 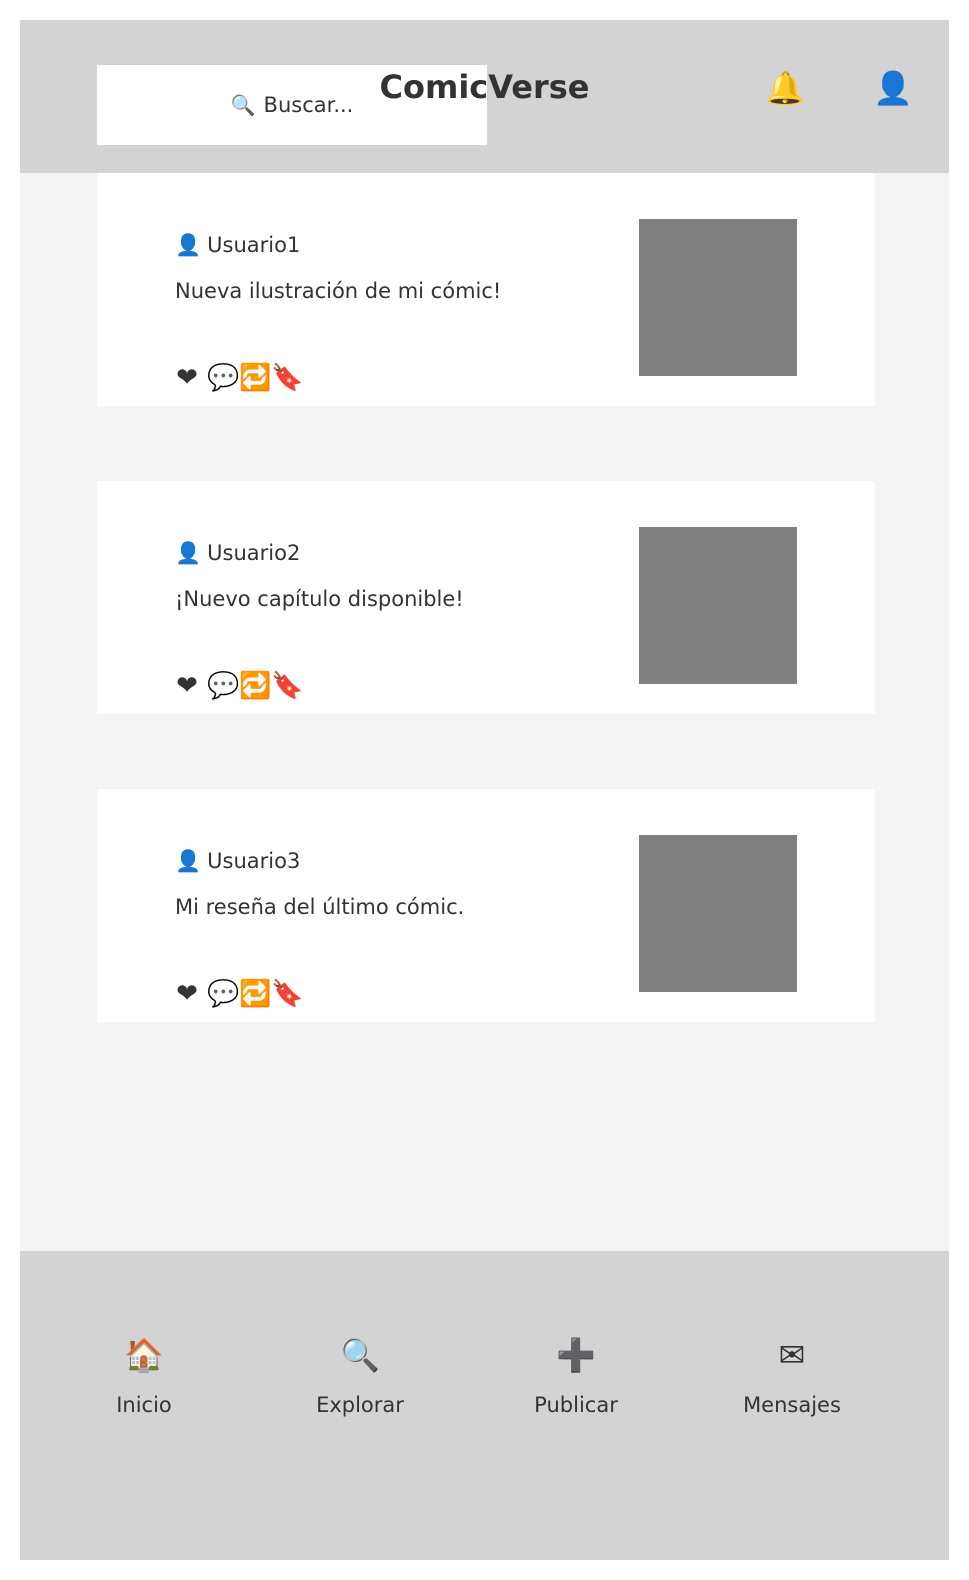 What do you see at coordinates (576, 1391) in the screenshot?
I see `nav-item-publicar: ➕ Publicar` at bounding box center [576, 1391].